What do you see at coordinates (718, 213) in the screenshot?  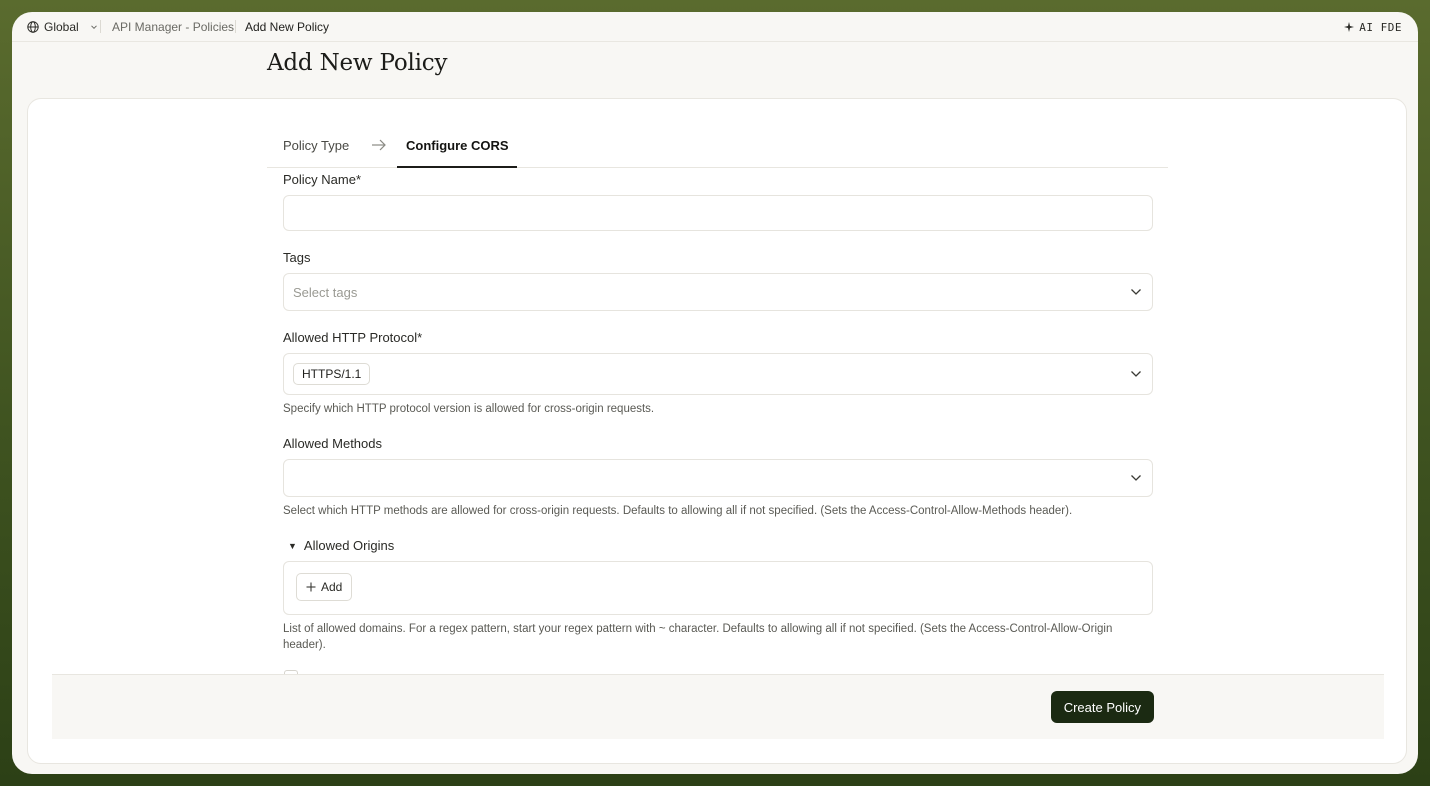 I see `policy-name-input` at bounding box center [718, 213].